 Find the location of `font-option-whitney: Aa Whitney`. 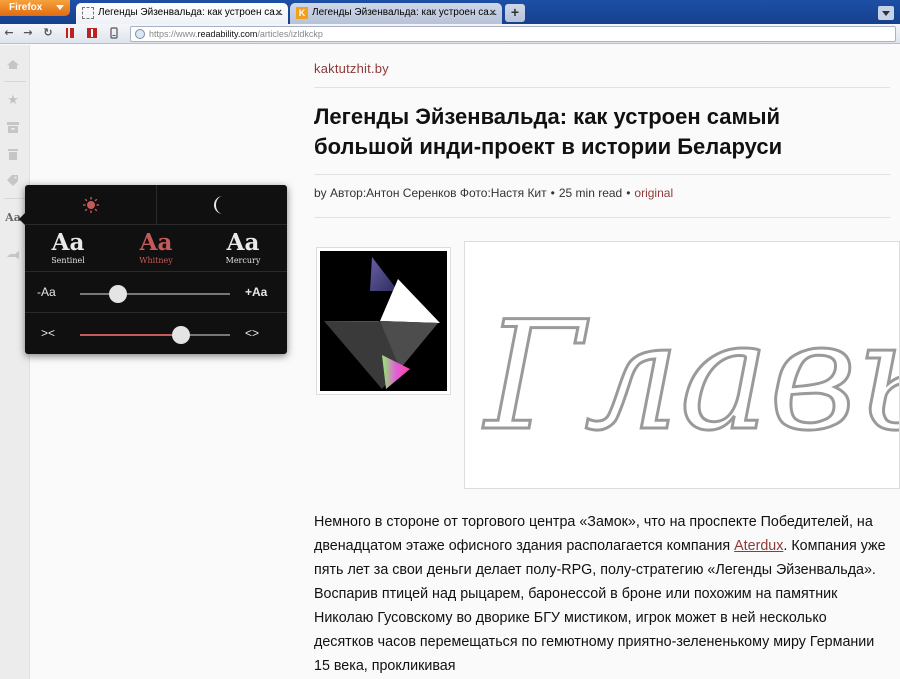

font-option-whitney: Aa Whitney is located at coordinates (156, 248).